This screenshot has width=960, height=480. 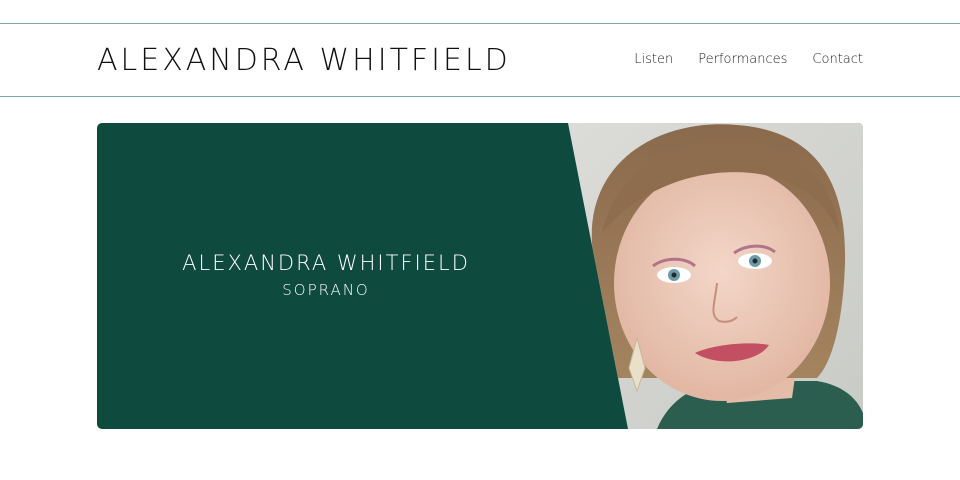 I want to click on hero-subtitle: SOPRANO, so click(x=326, y=290).